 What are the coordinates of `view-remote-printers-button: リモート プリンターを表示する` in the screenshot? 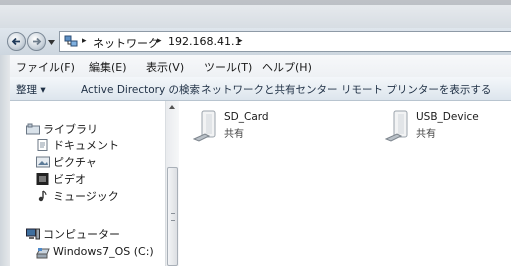 It's located at (416, 89).